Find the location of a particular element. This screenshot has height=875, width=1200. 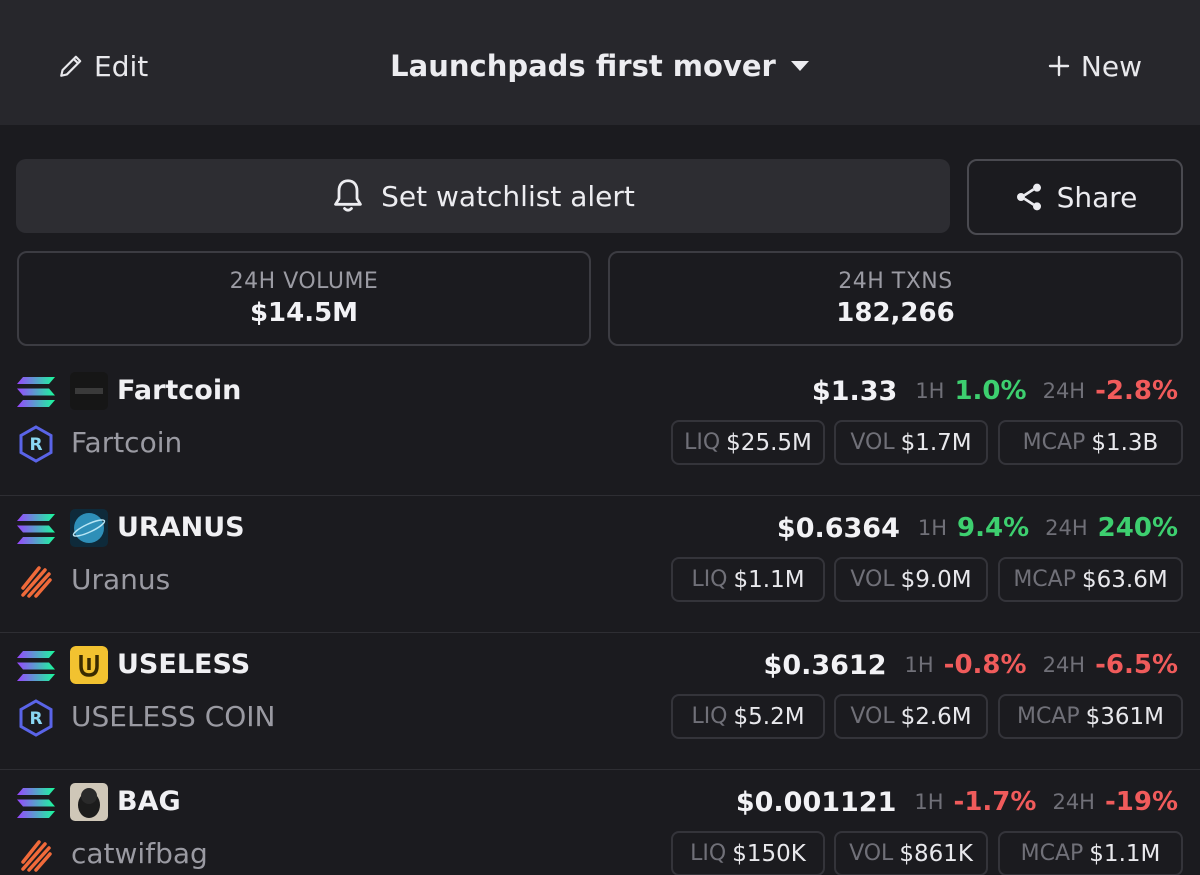

token-price: $1.33 is located at coordinates (854, 391).